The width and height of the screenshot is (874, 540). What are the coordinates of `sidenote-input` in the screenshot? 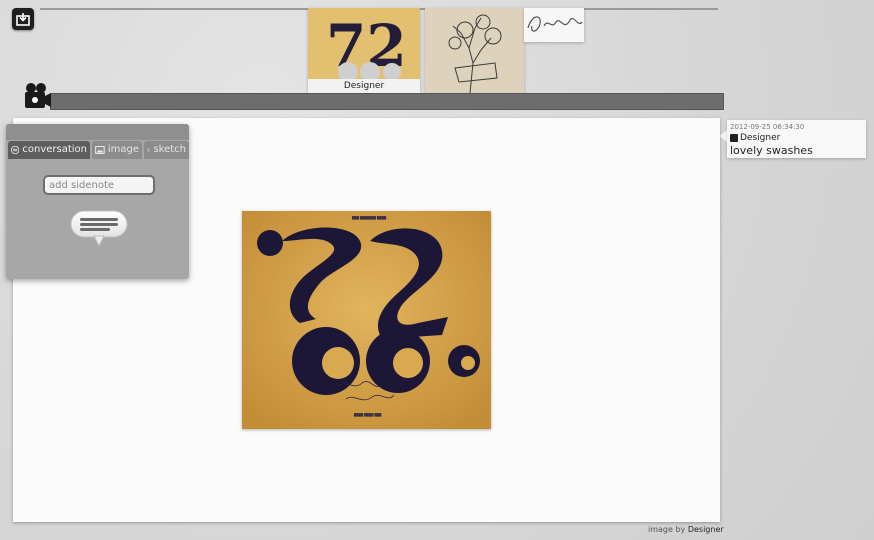 It's located at (99, 185).